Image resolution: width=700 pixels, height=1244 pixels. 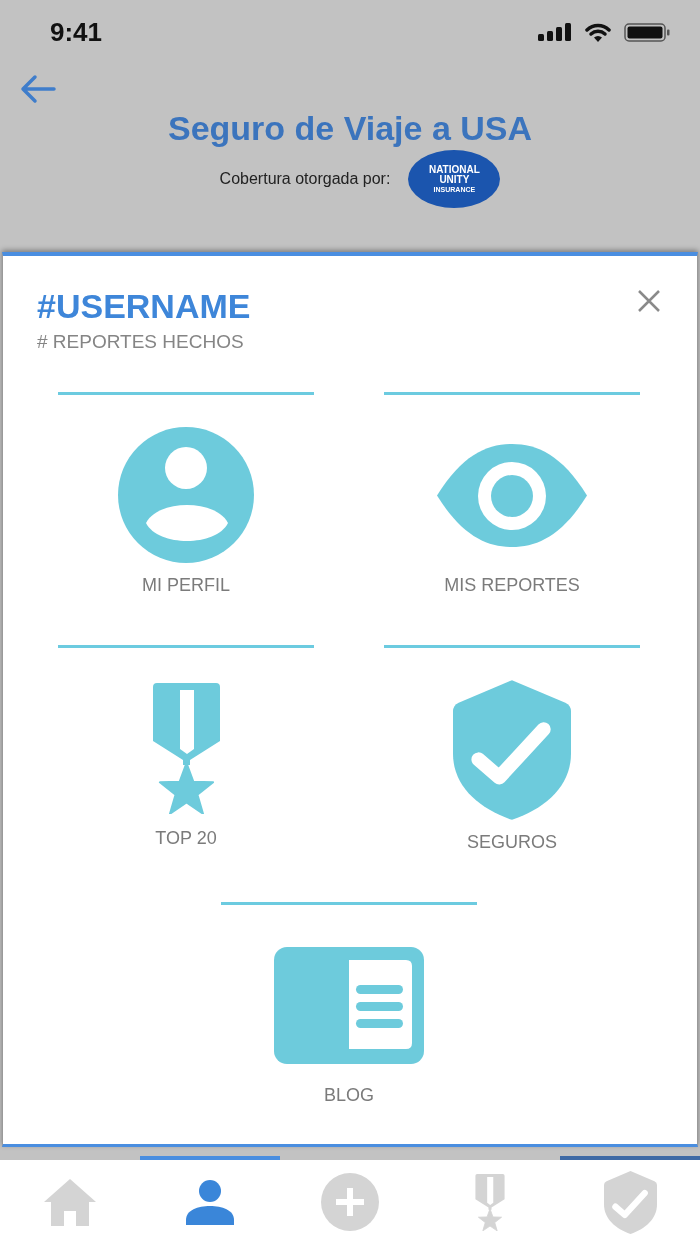 I want to click on page-title: Seguro de Viaje a USA, so click(x=350, y=128).